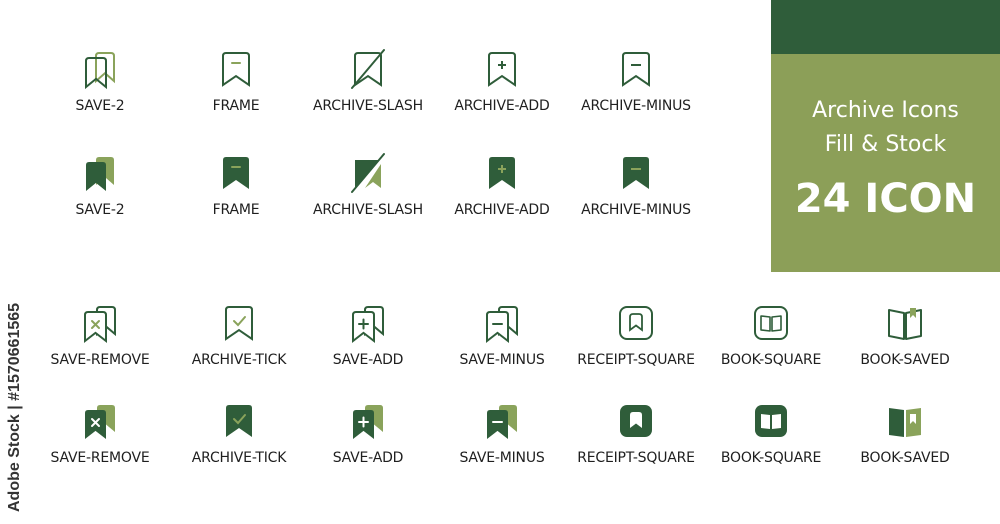 This screenshot has width=1000, height=524. What do you see at coordinates (885, 163) in the screenshot?
I see `promo-body` at bounding box center [885, 163].